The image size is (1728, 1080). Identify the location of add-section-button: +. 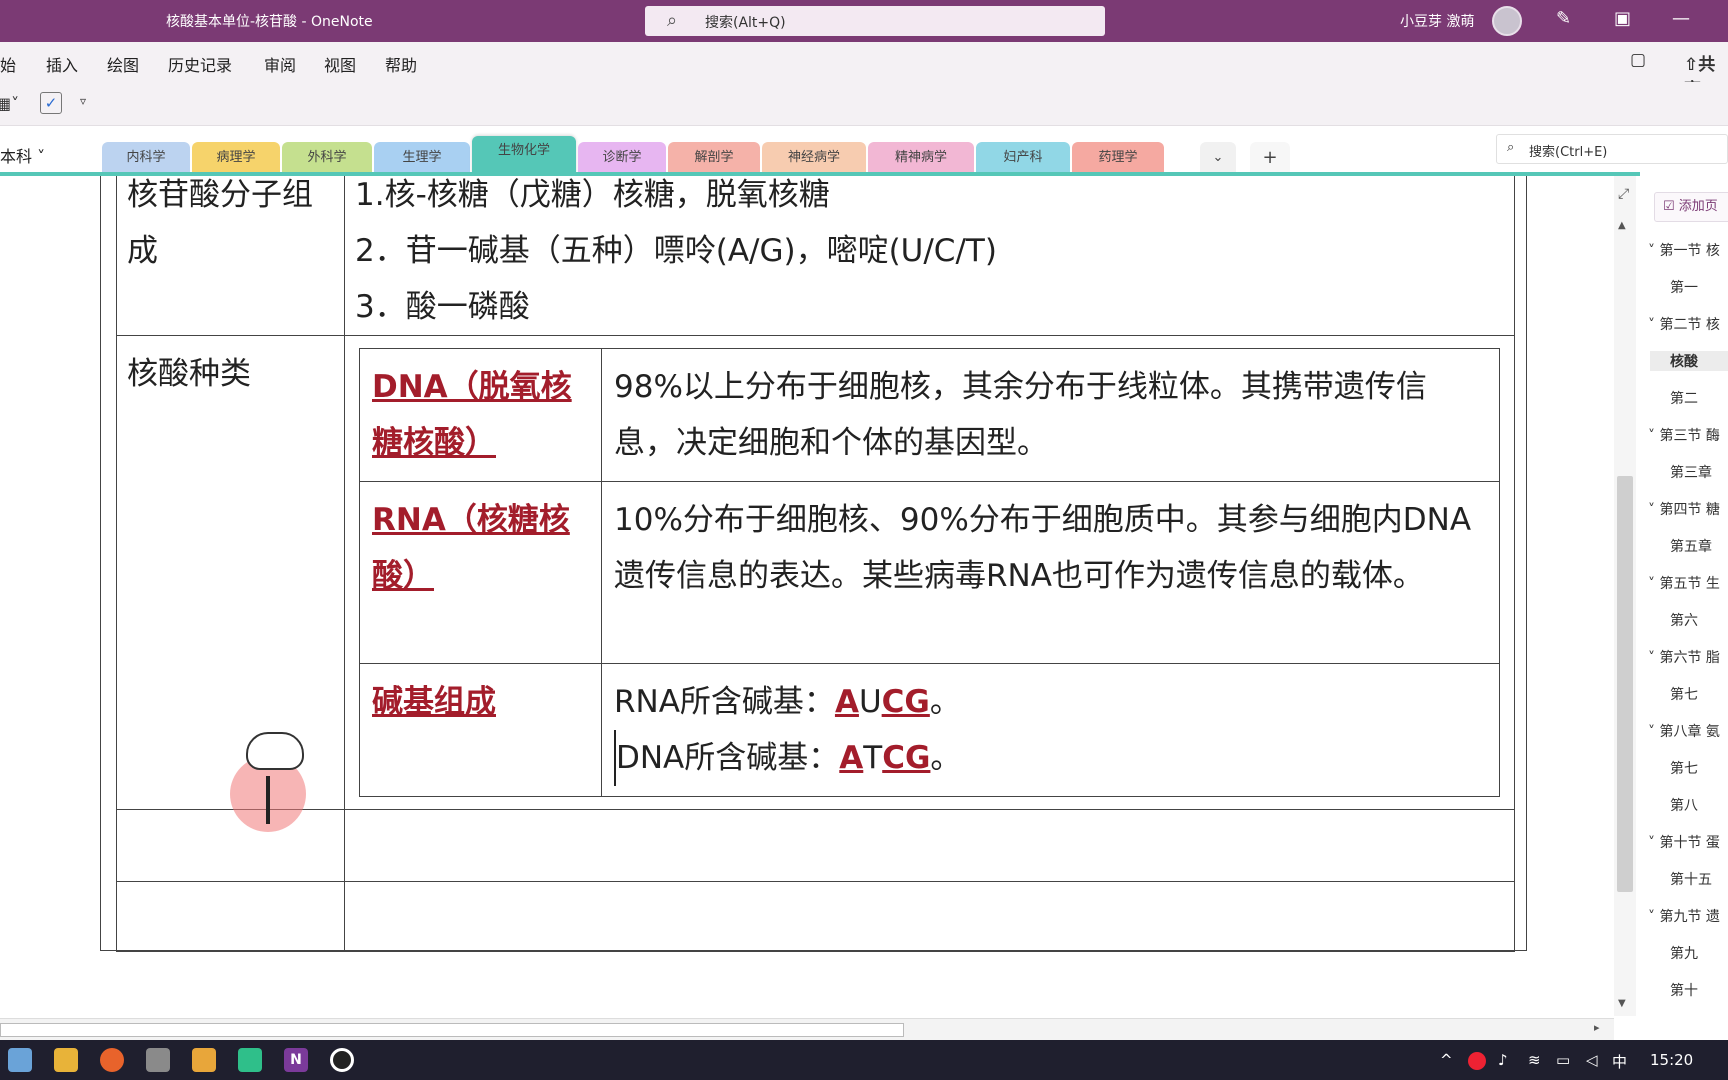
(1270, 158).